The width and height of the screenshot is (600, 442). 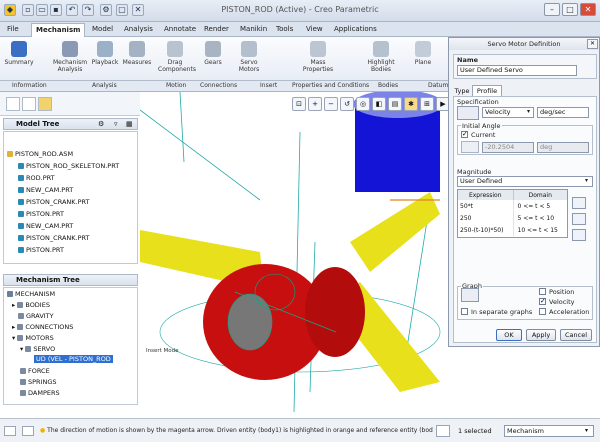 I want to click on spec-reference-icon, so click(x=468, y=113).